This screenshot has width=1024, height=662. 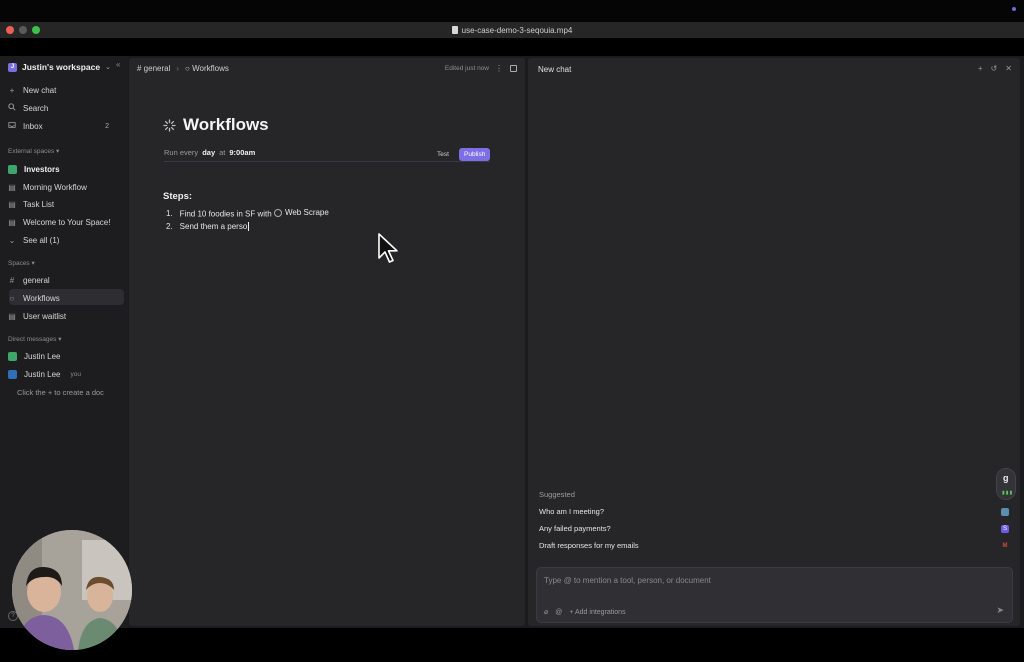 What do you see at coordinates (994, 68) in the screenshot?
I see `history-icon: ↺` at bounding box center [994, 68].